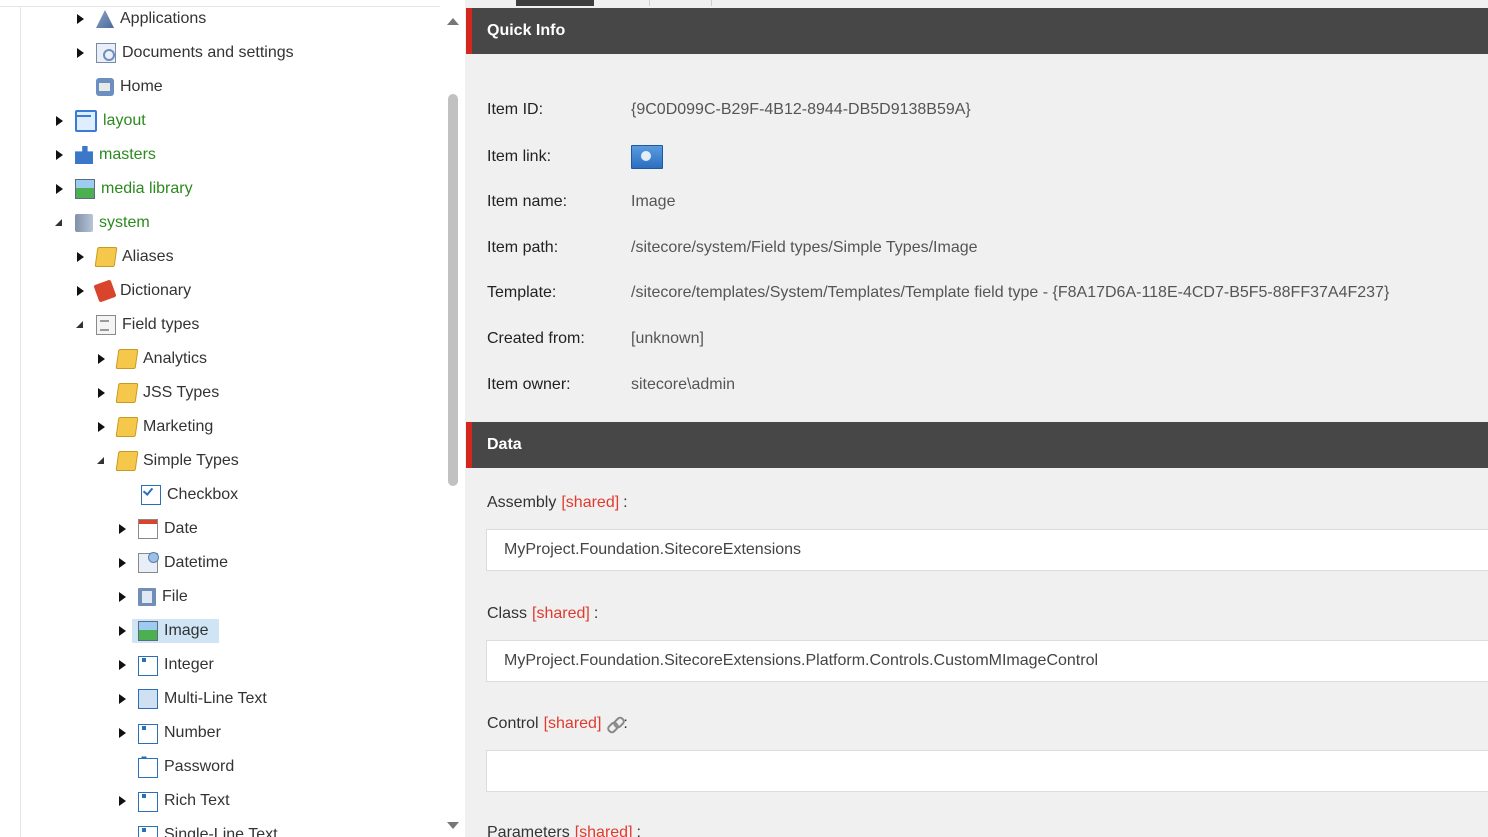 The width and height of the screenshot is (1488, 837). What do you see at coordinates (529, 384) in the screenshot?
I see `item-owner-label: Item owner:` at bounding box center [529, 384].